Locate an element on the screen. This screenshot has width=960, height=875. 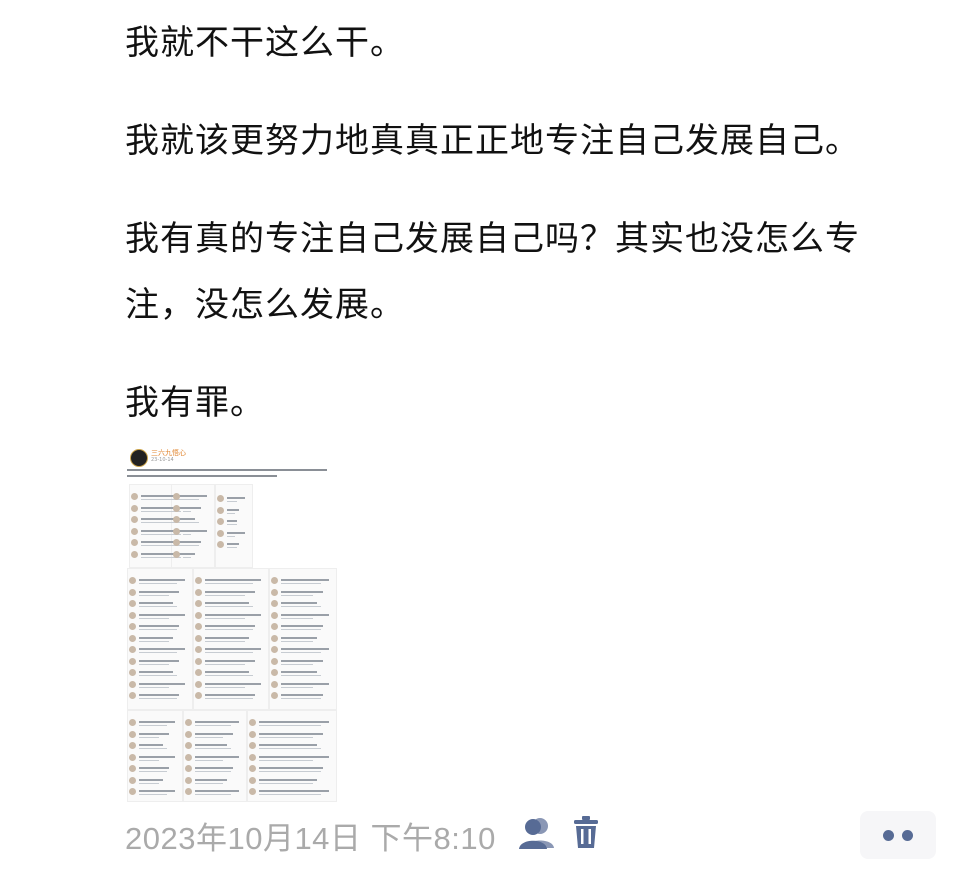
attached-image-header: 三六九悟心 23-10-14 is located at coordinates (229, 456).